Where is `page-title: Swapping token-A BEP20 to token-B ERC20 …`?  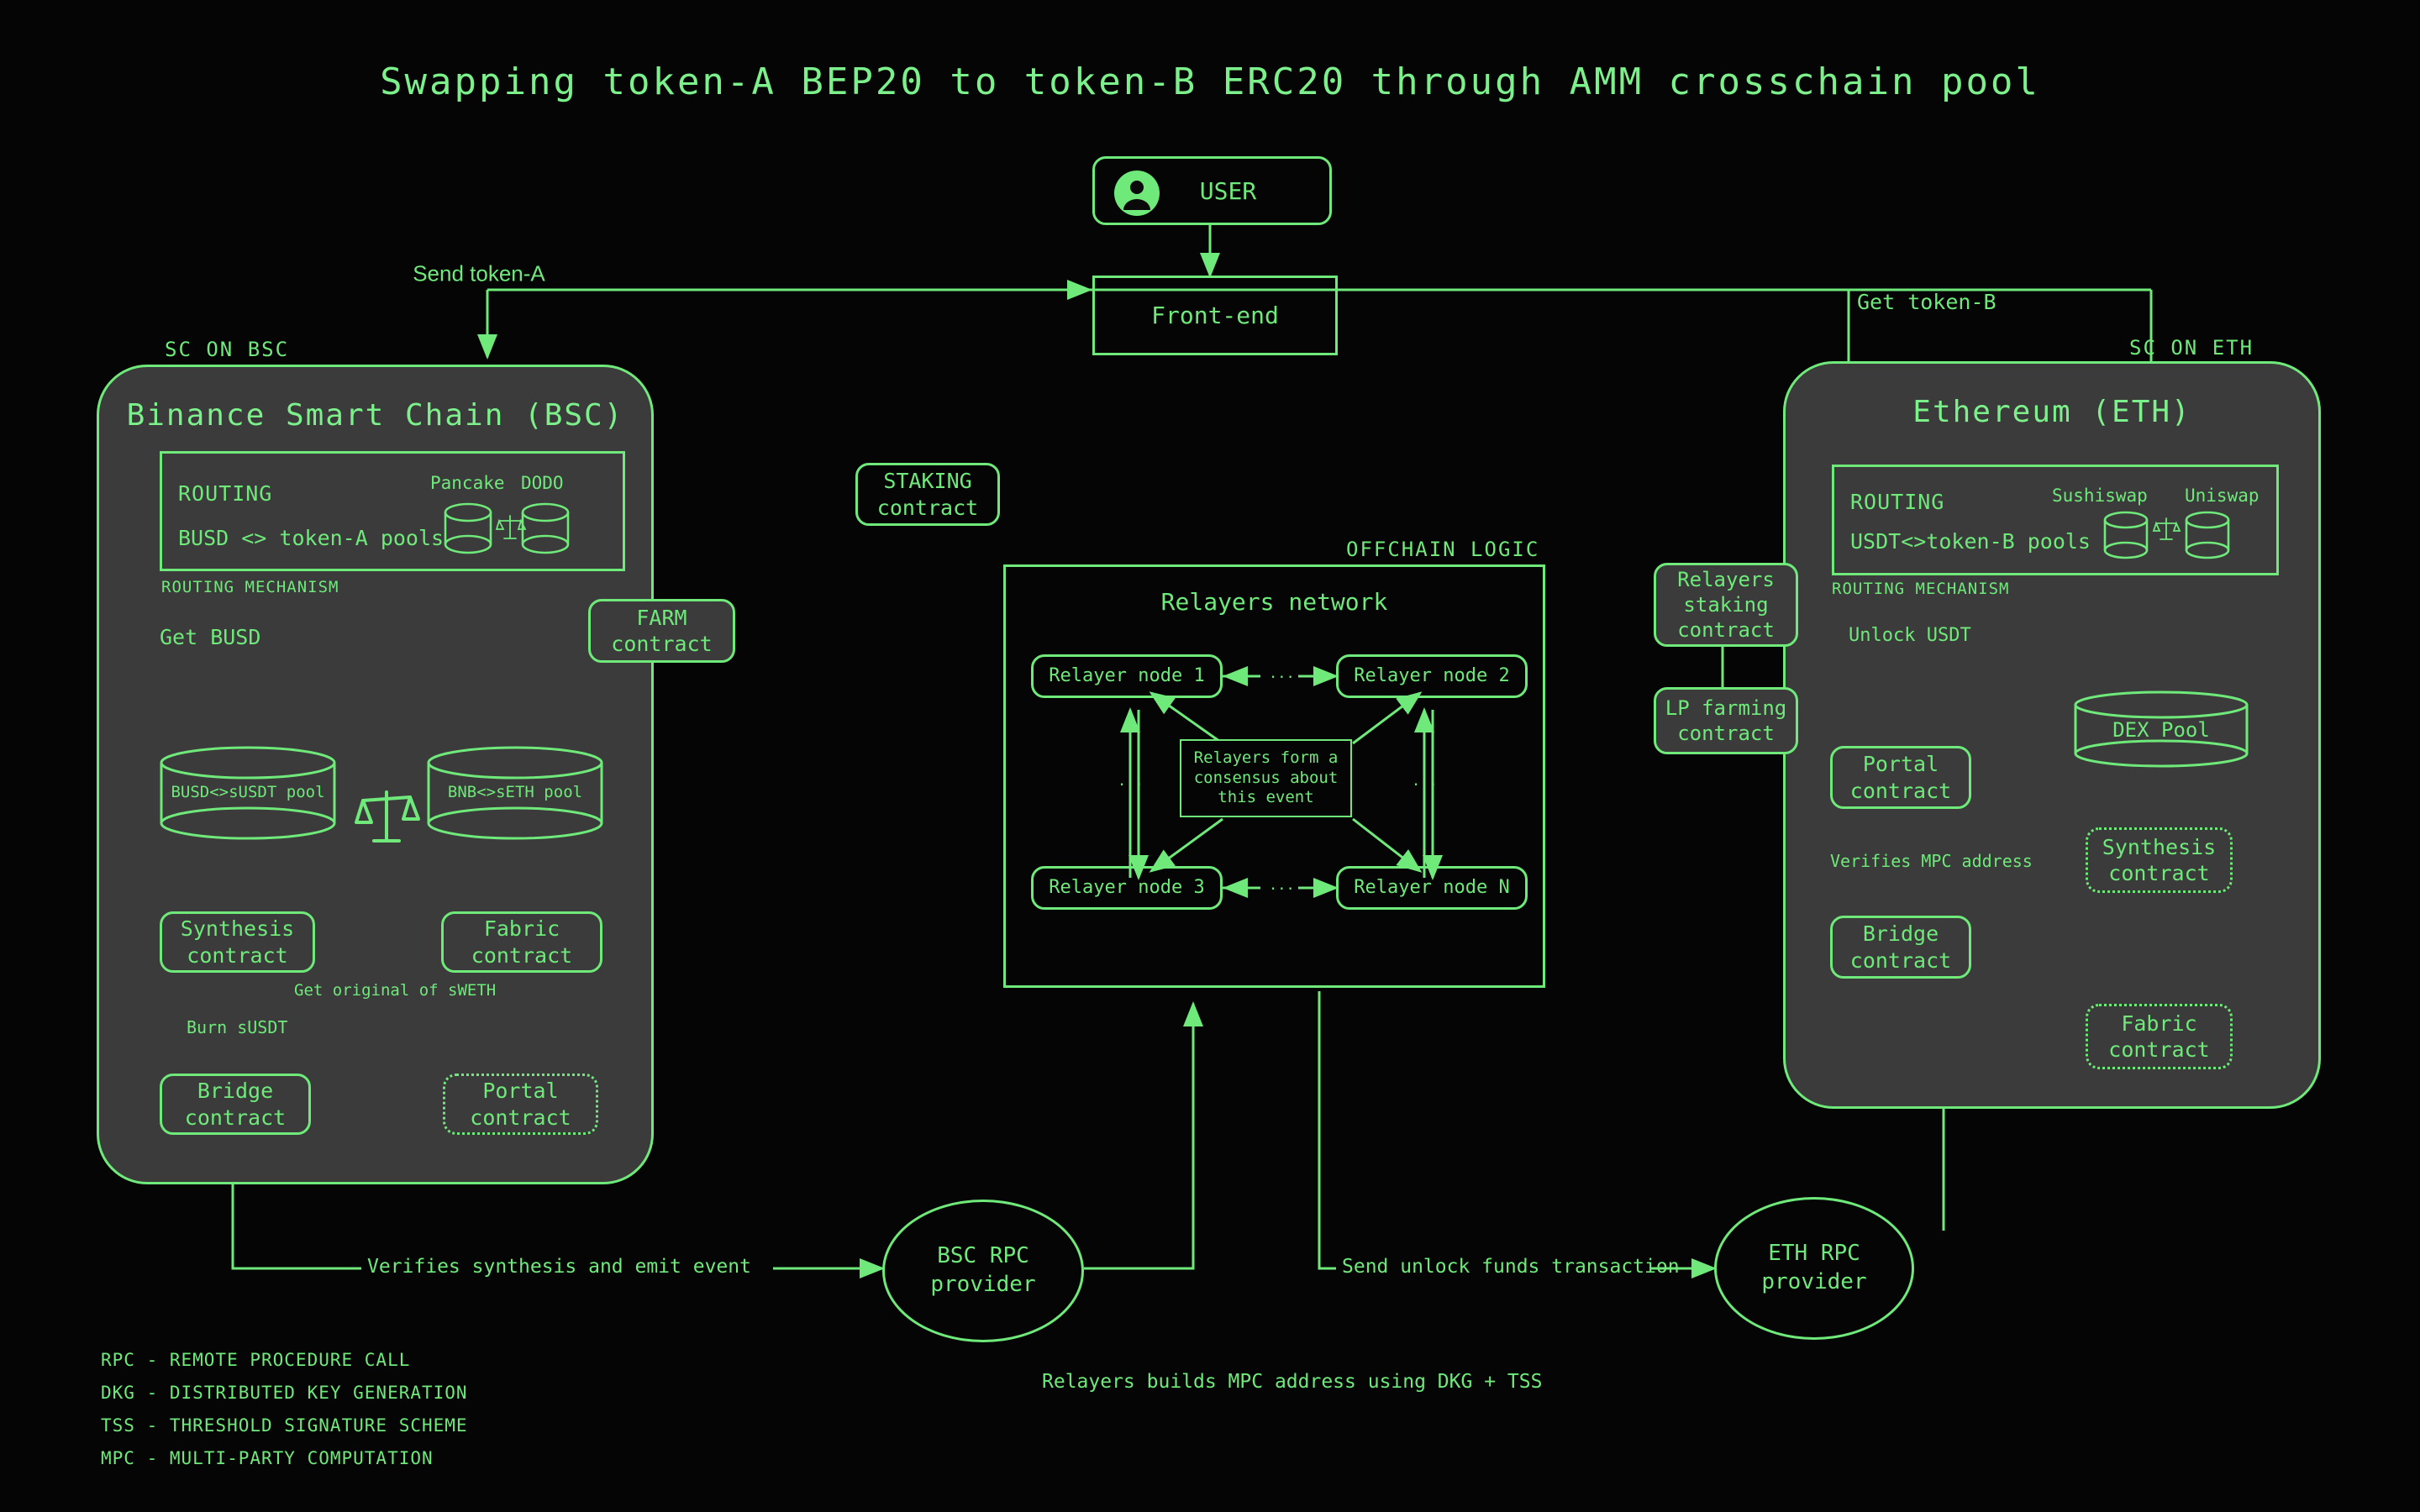
page-title: Swapping token-A BEP20 to token-B ERC20 … is located at coordinates (1210, 81).